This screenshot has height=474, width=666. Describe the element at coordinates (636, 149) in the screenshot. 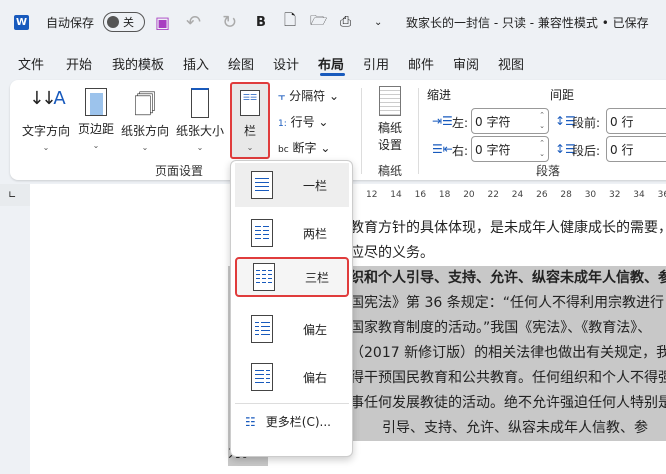

I see `space-after-input: 0 行` at that location.